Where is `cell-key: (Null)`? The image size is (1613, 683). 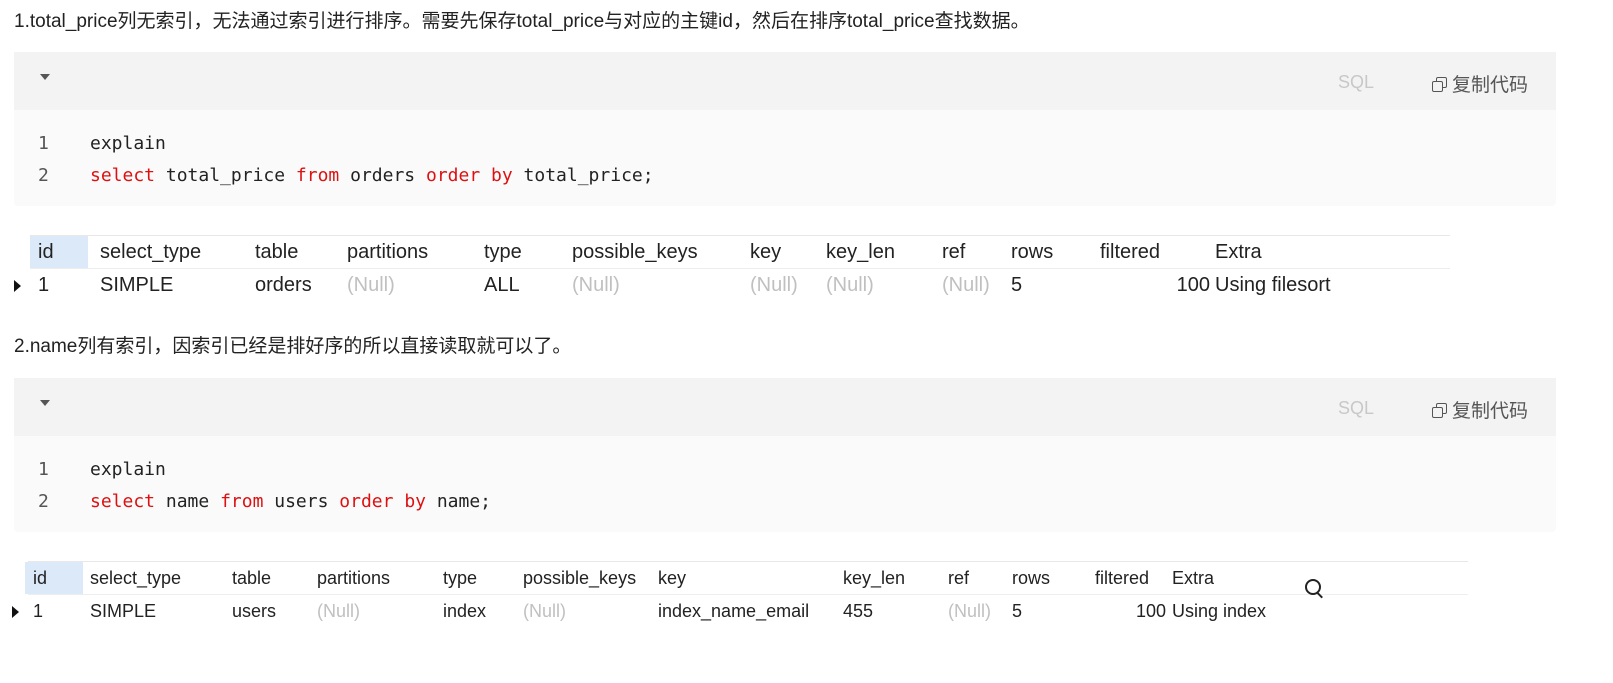 cell-key: (Null) is located at coordinates (774, 285).